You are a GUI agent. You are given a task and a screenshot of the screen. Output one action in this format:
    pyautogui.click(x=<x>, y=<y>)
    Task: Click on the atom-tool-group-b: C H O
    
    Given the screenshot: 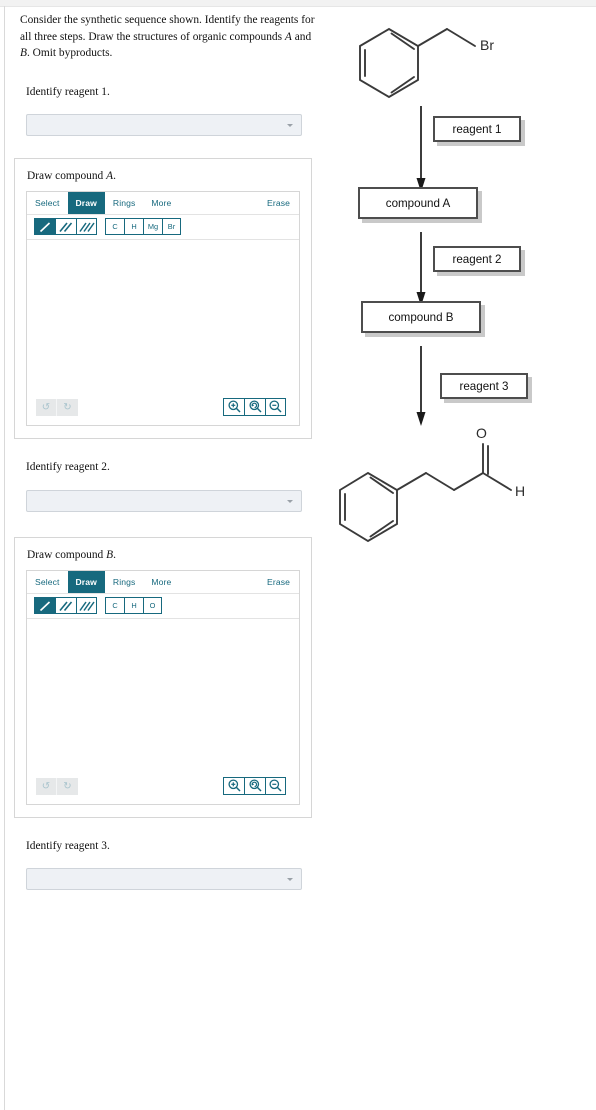 What is the action you would take?
    pyautogui.click(x=133, y=606)
    